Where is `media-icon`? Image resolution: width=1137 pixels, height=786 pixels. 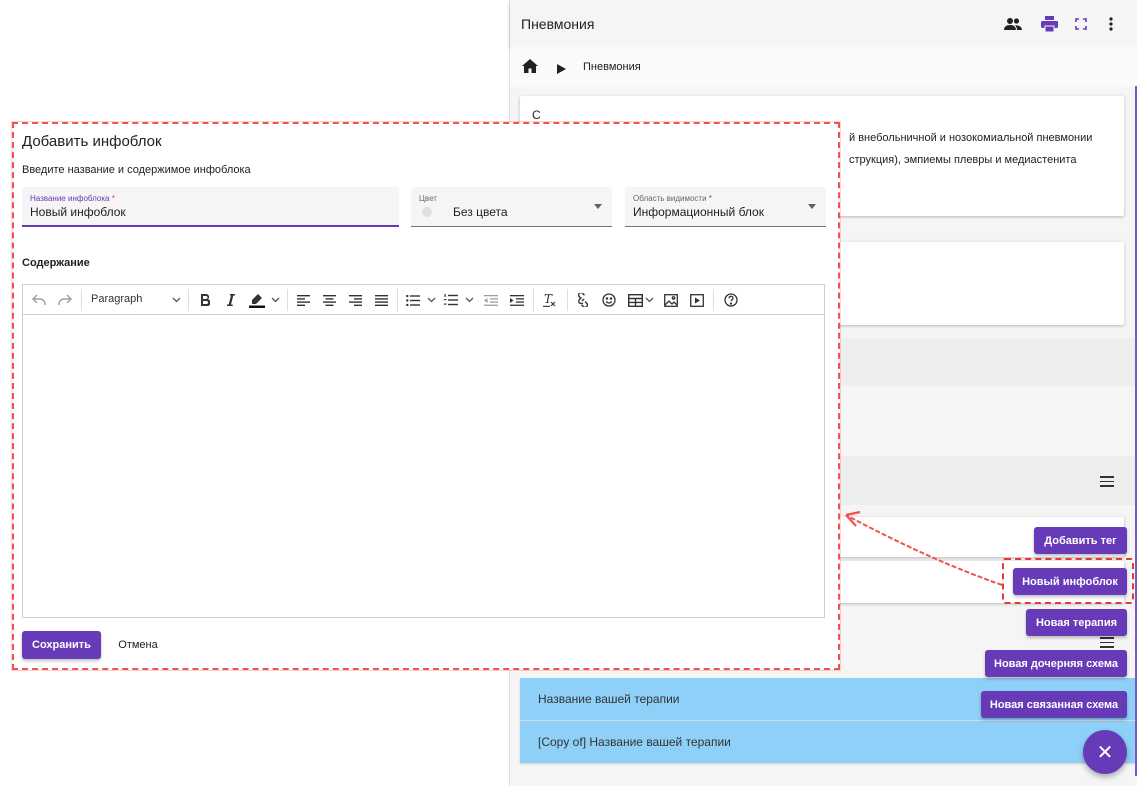 media-icon is located at coordinates (697, 300).